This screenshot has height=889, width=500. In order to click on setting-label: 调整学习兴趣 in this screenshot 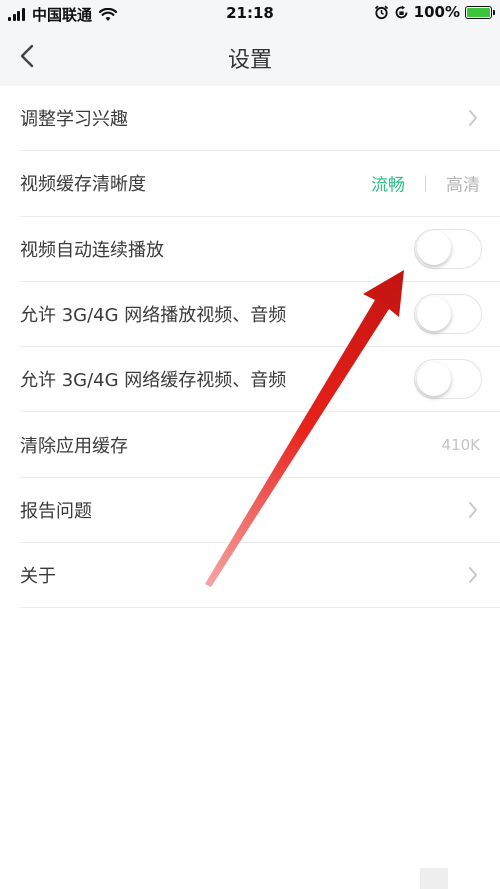, I will do `click(74, 120)`.